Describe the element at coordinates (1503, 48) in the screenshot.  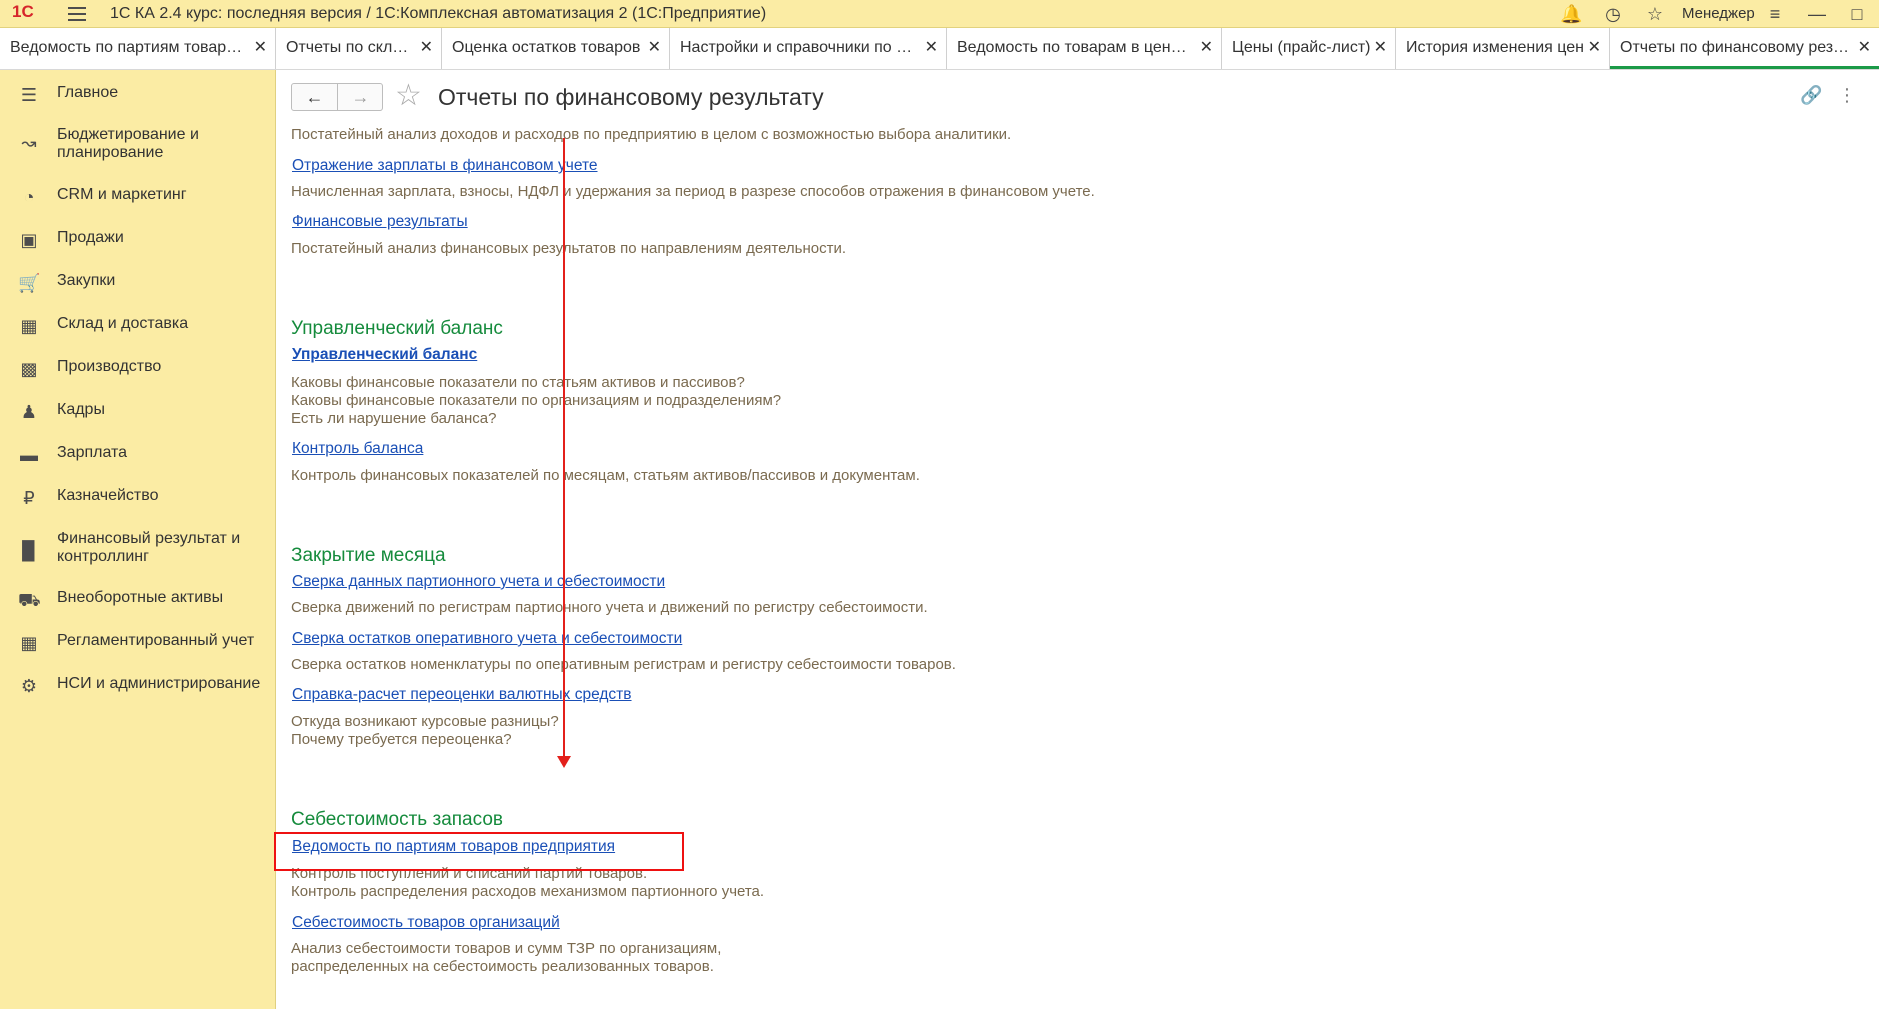
I see `tab-price-history: История изменения цен ✕` at that location.